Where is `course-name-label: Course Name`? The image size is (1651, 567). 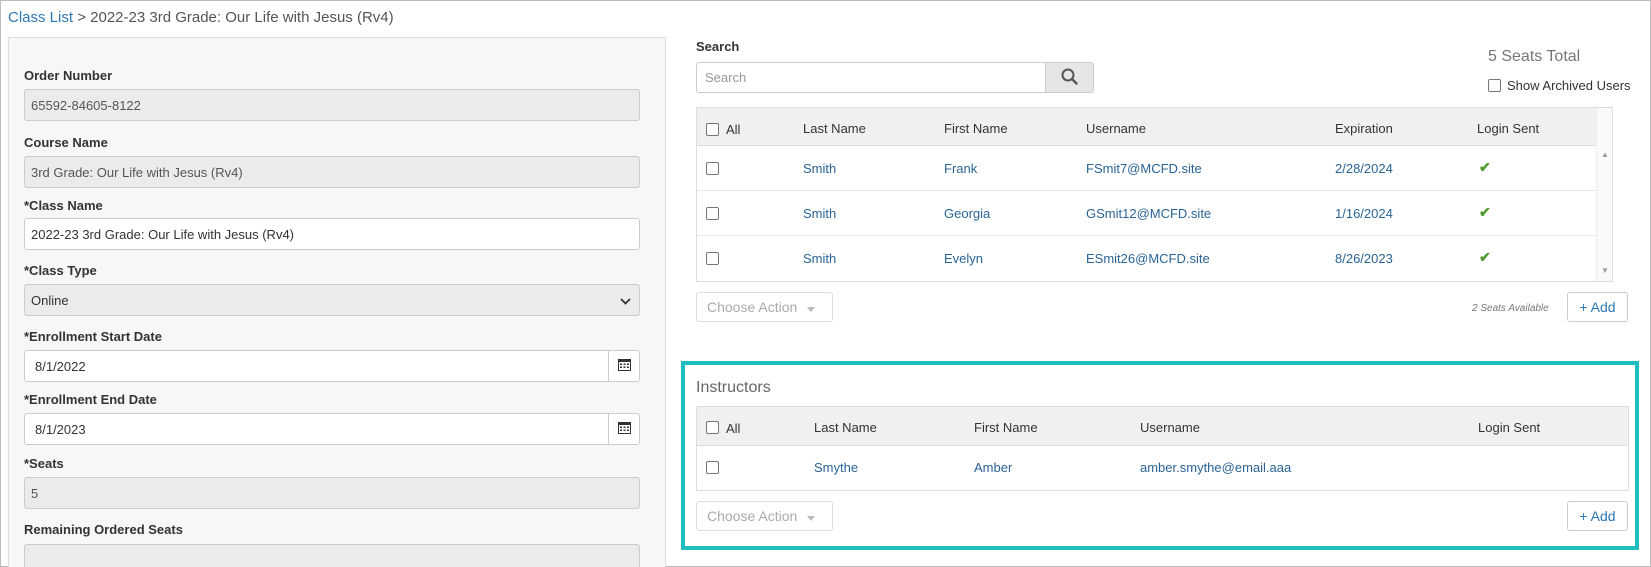 course-name-label: Course Name is located at coordinates (66, 142).